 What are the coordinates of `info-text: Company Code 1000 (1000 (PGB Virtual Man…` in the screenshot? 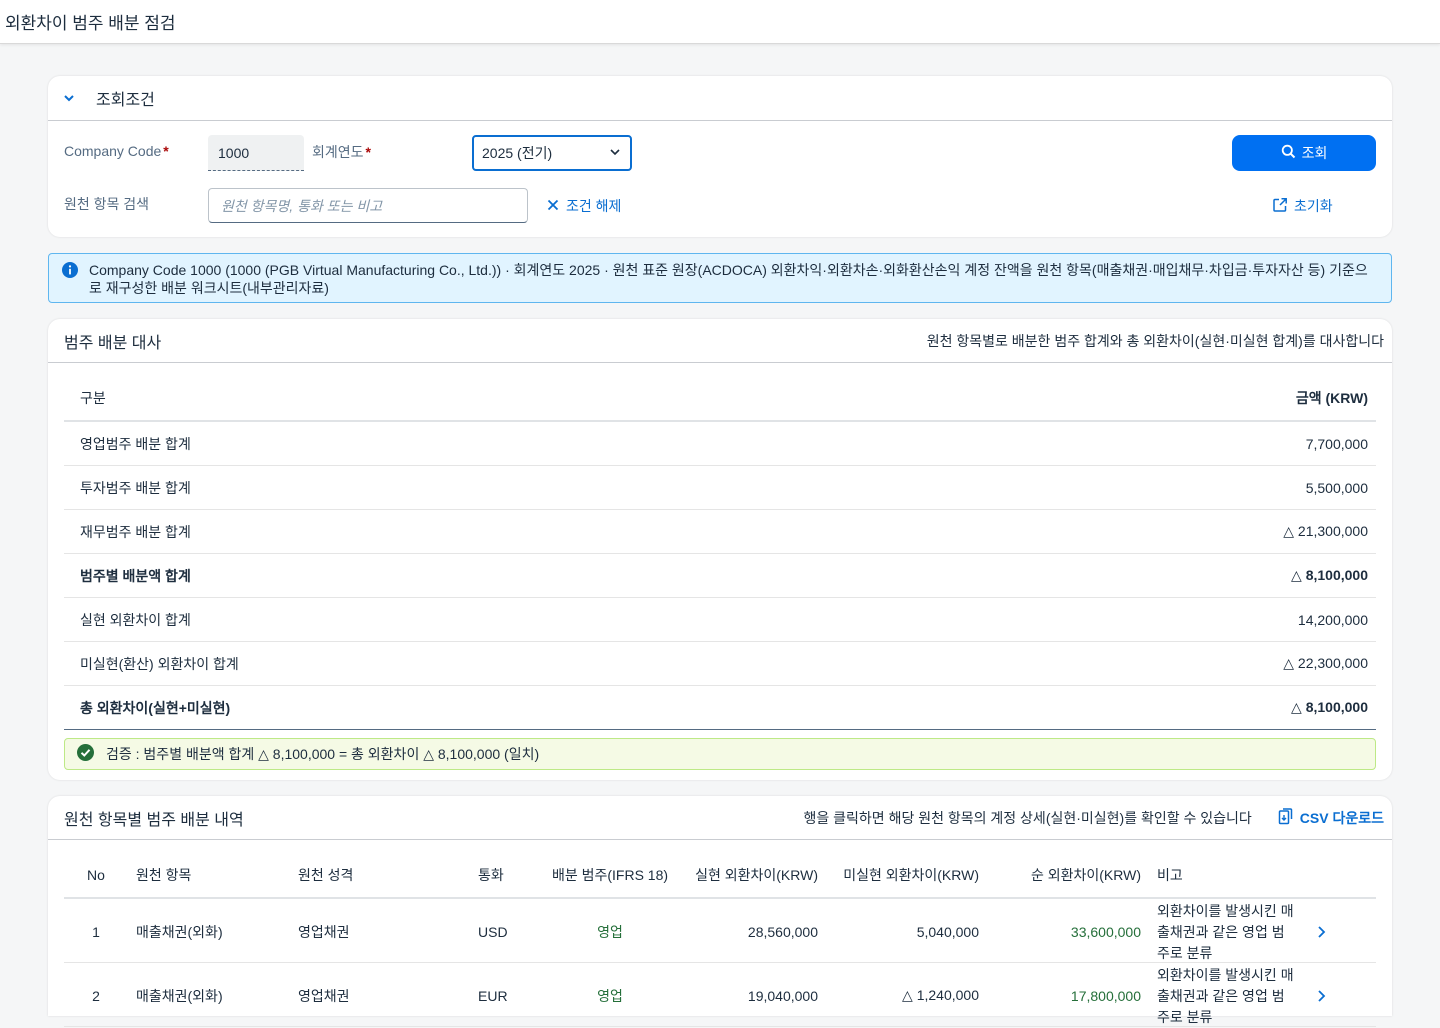 It's located at (728, 279).